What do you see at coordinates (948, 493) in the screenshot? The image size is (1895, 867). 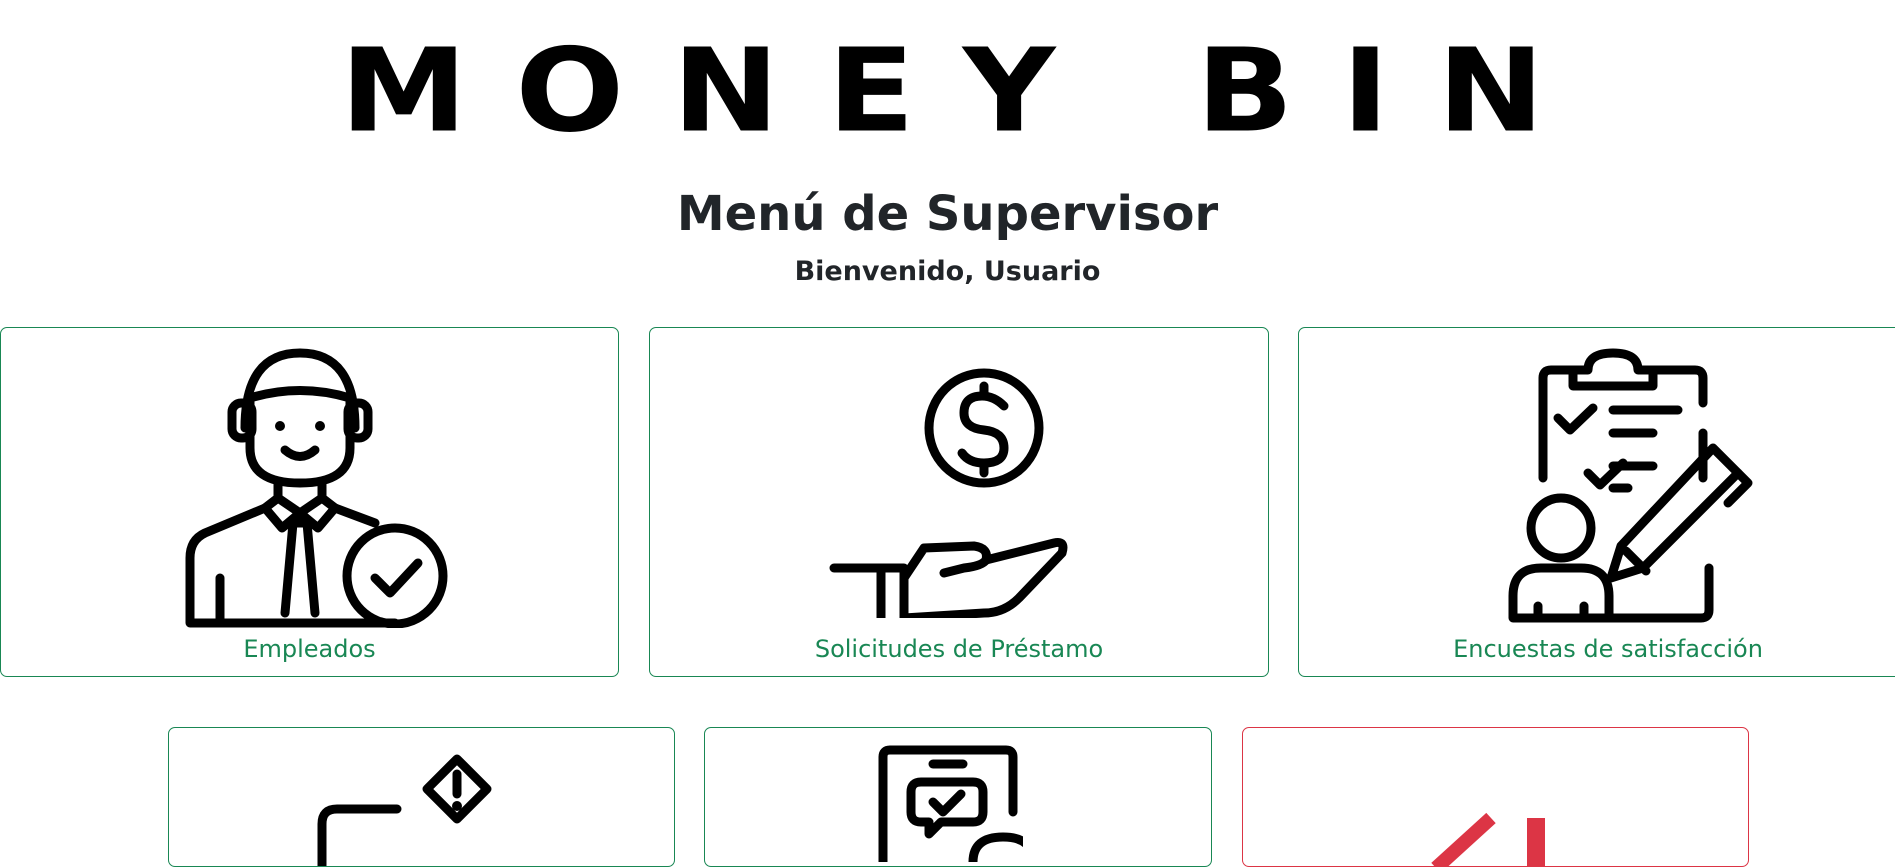 I see `hand-coin-icon` at bounding box center [948, 493].